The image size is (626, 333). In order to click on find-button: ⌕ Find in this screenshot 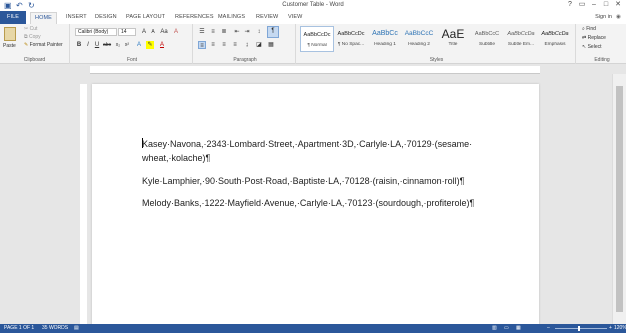, I will do `click(589, 29)`.